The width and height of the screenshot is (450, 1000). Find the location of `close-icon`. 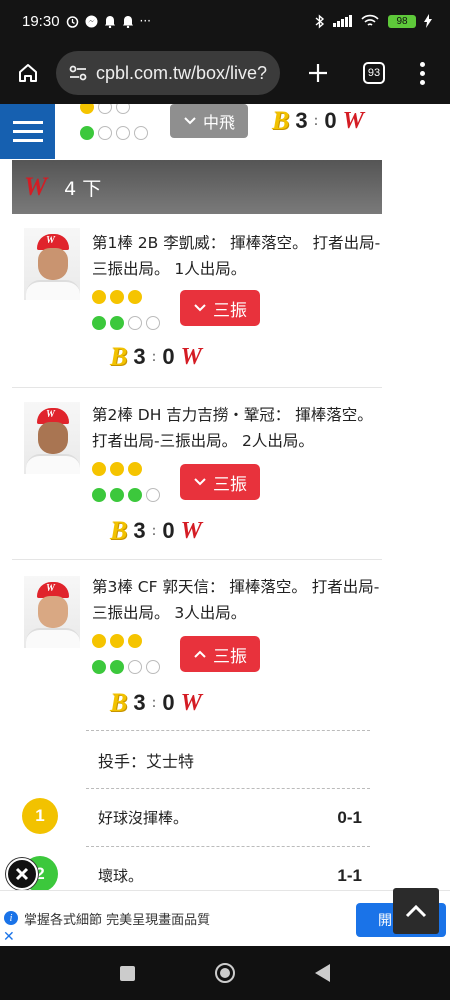

close-icon is located at coordinates (22, 874).